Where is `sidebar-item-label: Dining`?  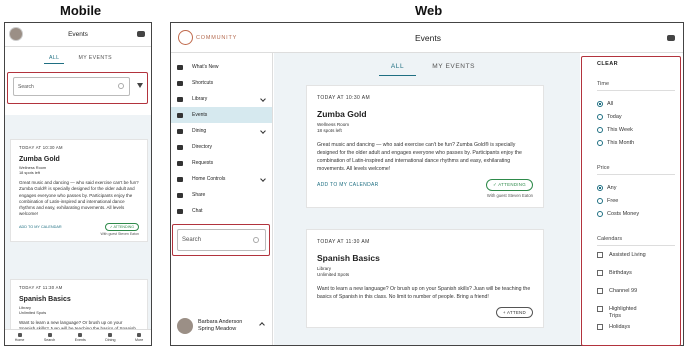 sidebar-item-label: Dining is located at coordinates (199, 131).